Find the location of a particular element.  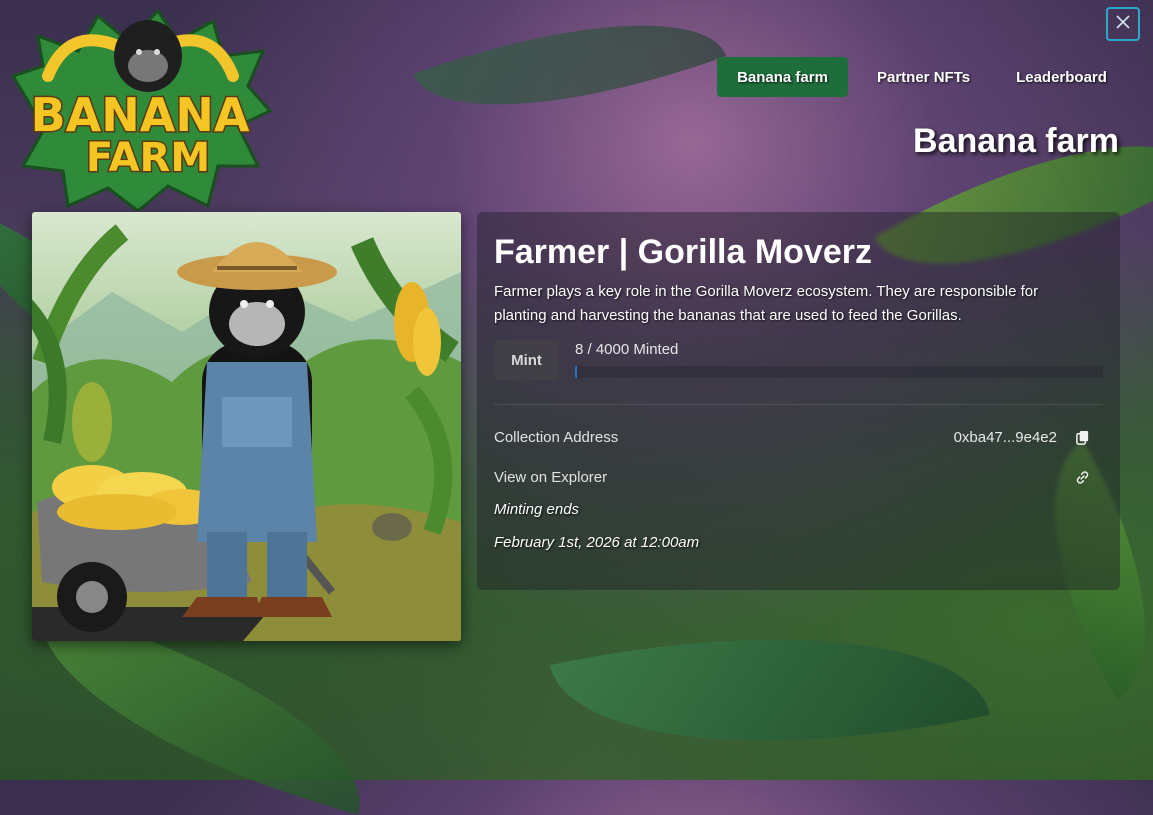

link-icon is located at coordinates (1082, 477).